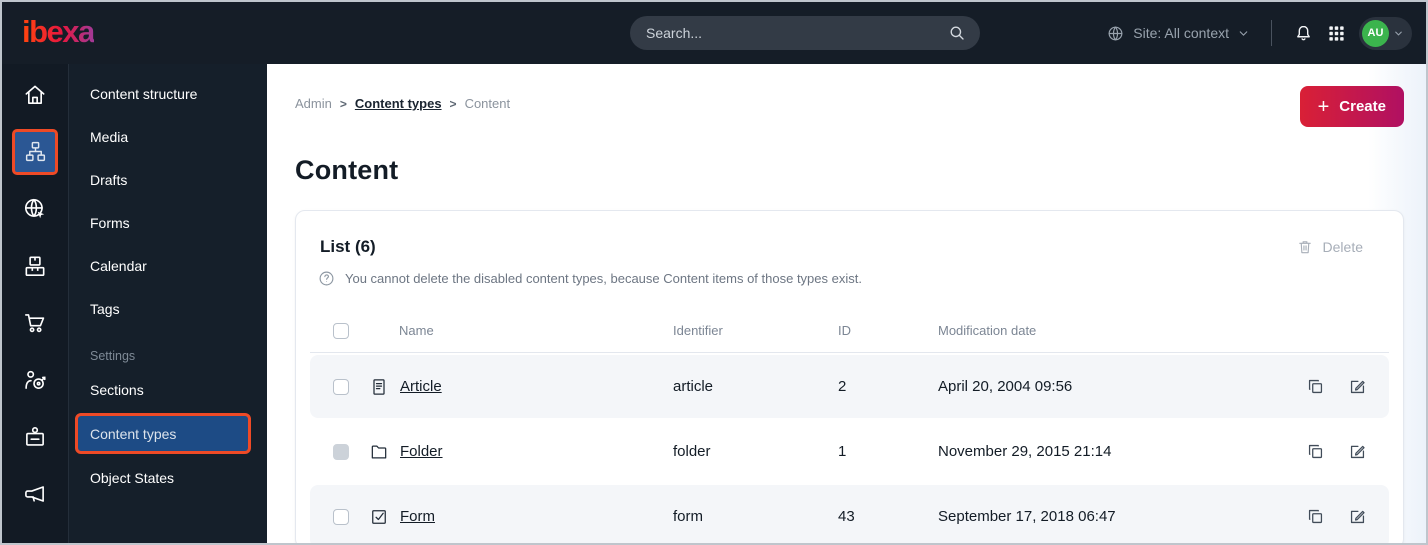 This screenshot has width=1428, height=545. What do you see at coordinates (849, 451) in the screenshot?
I see `table-row-folder: Folder folder 1 November 29, 2015 21:14` at bounding box center [849, 451].